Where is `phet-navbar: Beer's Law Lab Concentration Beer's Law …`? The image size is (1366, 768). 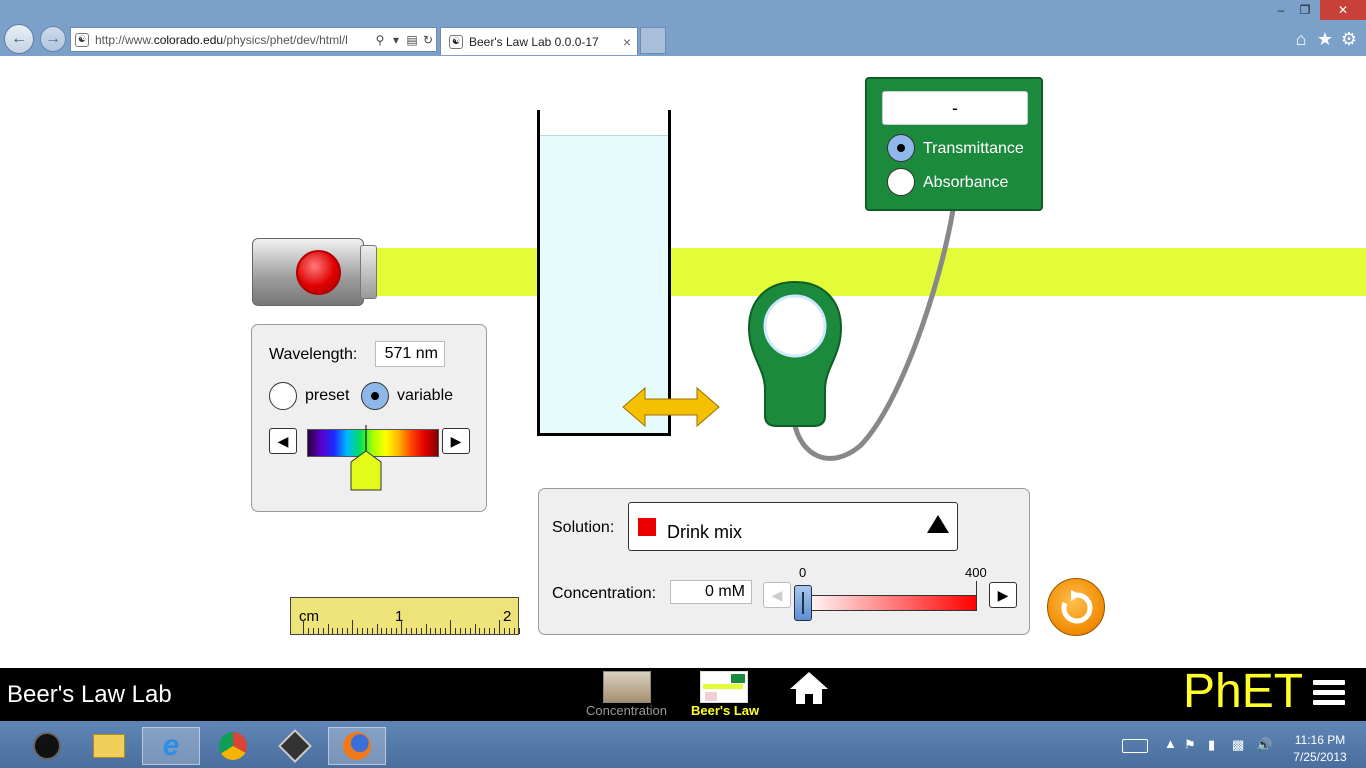
phet-navbar: Beer's Law Lab Concentration Beer's Law … is located at coordinates (683, 693).